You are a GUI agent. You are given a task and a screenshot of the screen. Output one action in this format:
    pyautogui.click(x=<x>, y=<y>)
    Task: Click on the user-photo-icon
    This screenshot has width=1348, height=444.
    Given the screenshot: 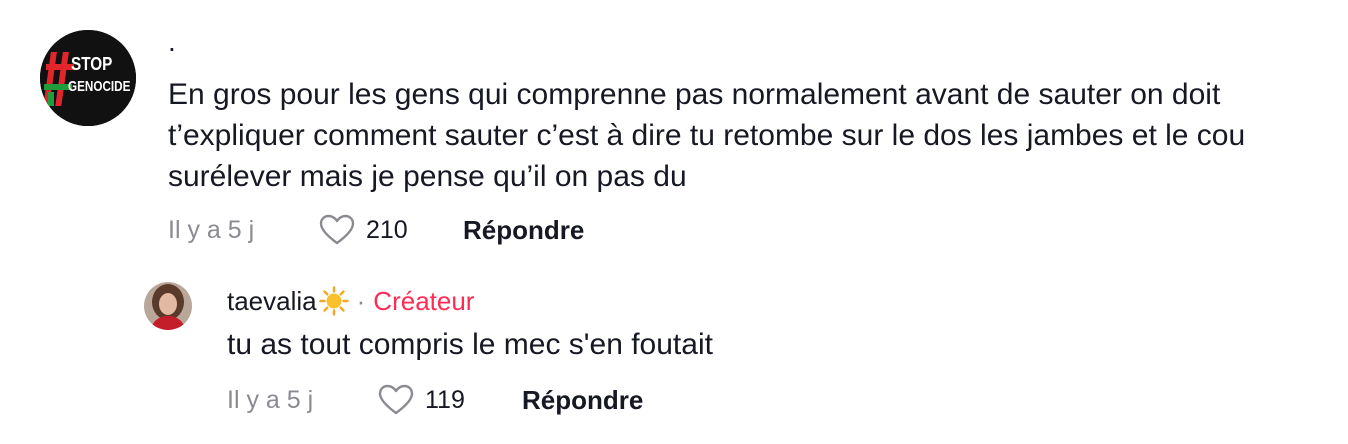 What is the action you would take?
    pyautogui.click(x=168, y=306)
    